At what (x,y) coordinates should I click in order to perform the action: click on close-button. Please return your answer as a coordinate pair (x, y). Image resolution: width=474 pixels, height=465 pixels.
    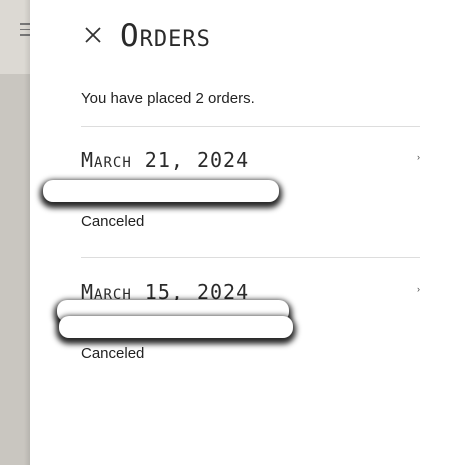
    Looking at the image, I should click on (93, 35).